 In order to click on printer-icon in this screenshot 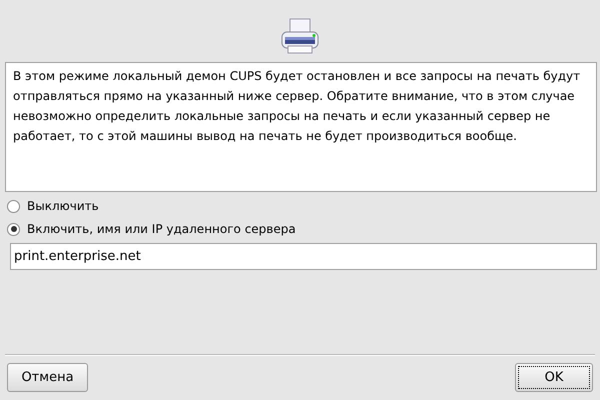, I will do `click(300, 36)`.